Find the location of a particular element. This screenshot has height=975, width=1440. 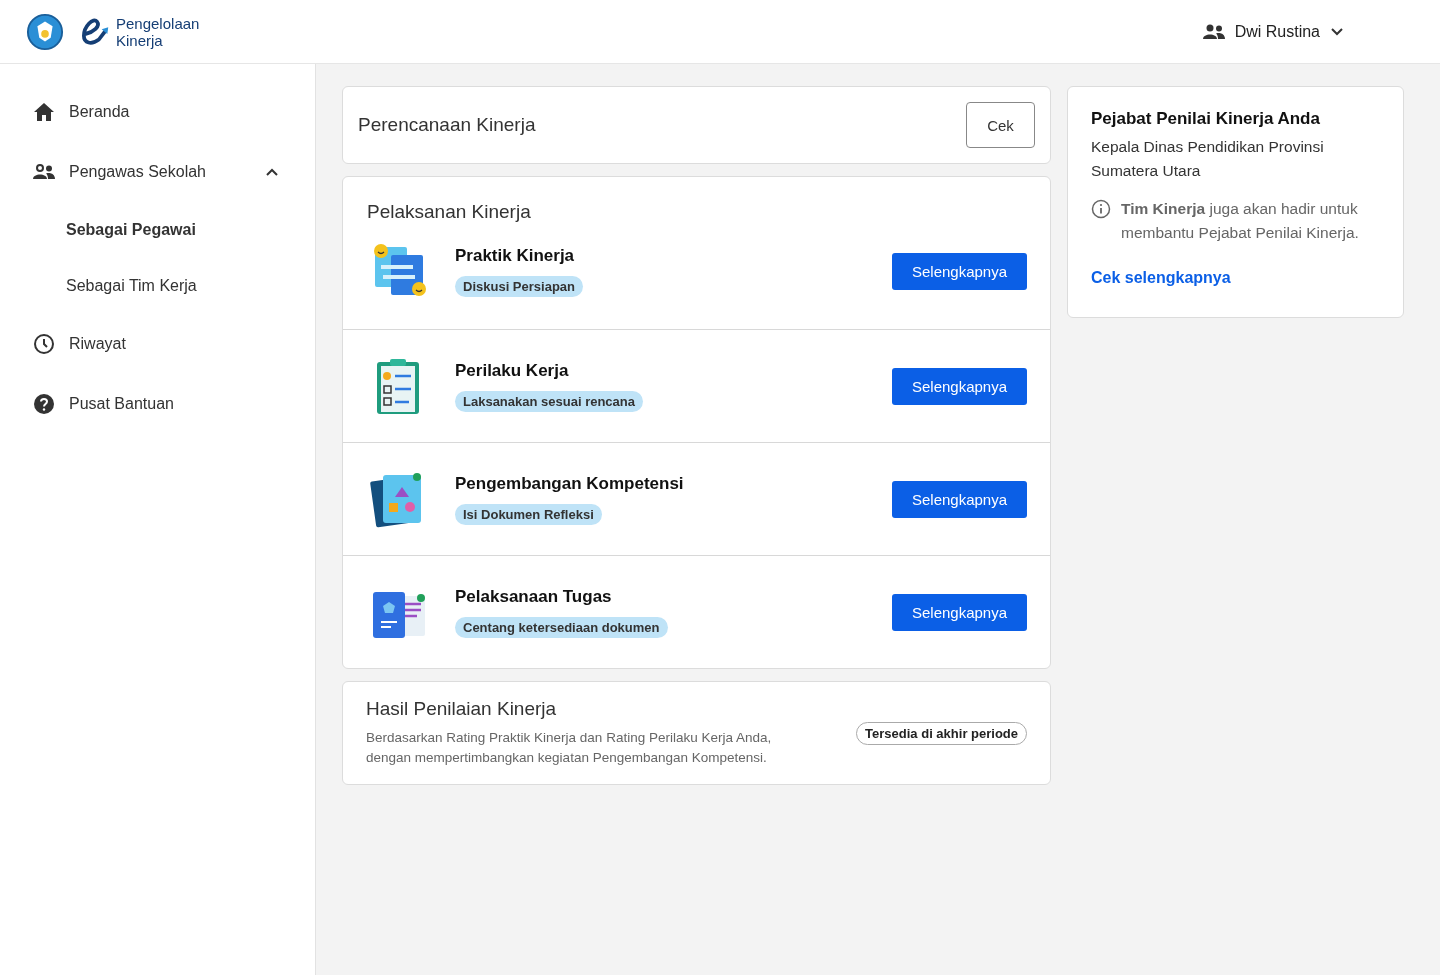

item-title: Perilaku Kerja is located at coordinates (512, 370).